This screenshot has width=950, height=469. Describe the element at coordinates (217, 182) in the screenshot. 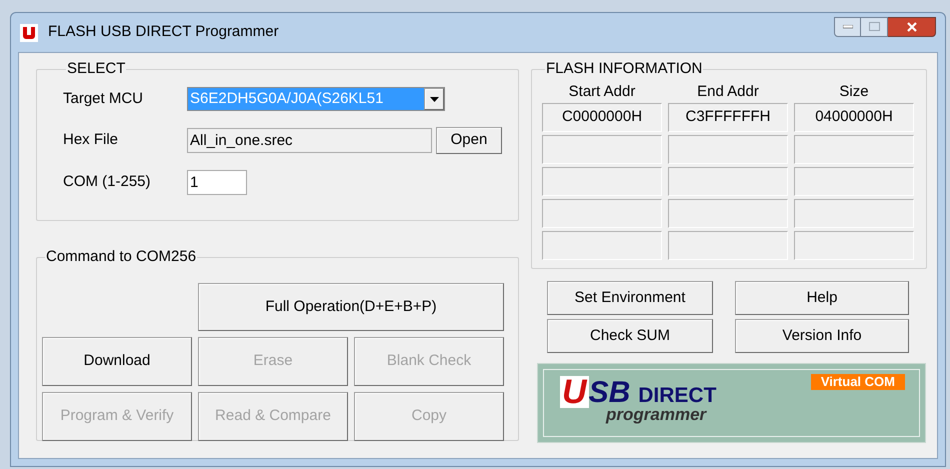

I see `com-field: 1` at that location.